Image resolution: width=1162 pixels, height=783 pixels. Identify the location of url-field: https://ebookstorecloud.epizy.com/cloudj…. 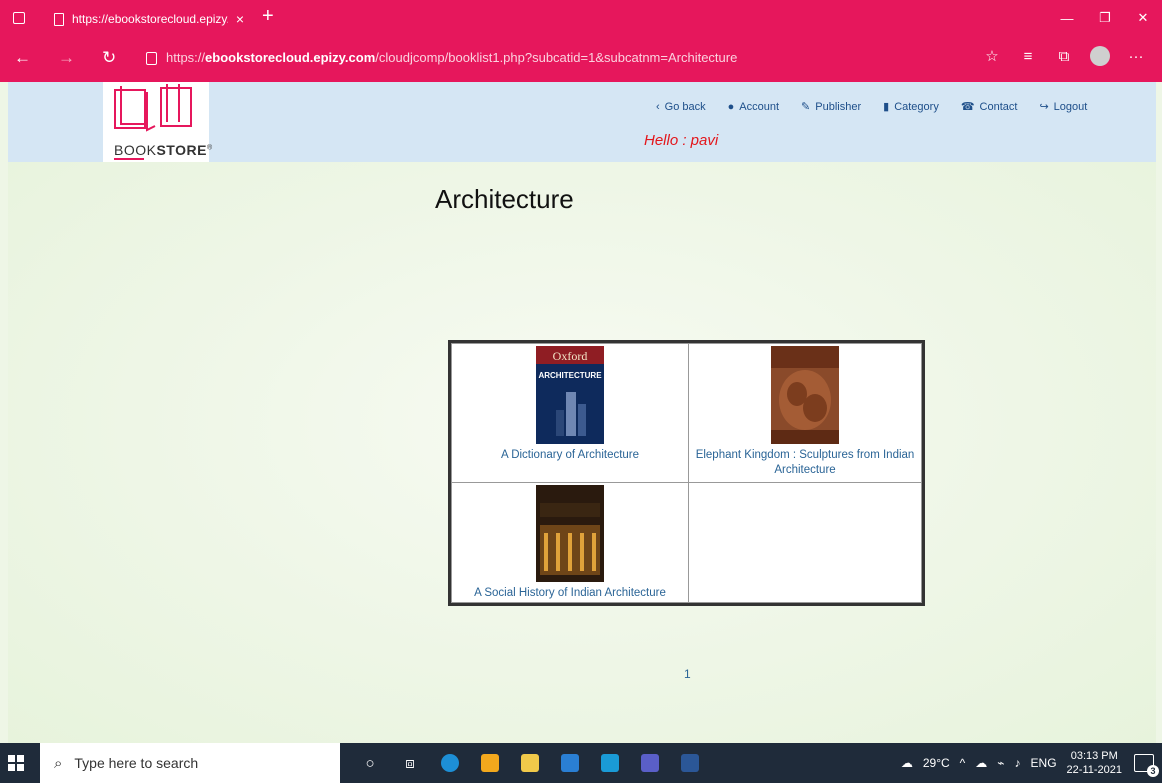
(451, 57).